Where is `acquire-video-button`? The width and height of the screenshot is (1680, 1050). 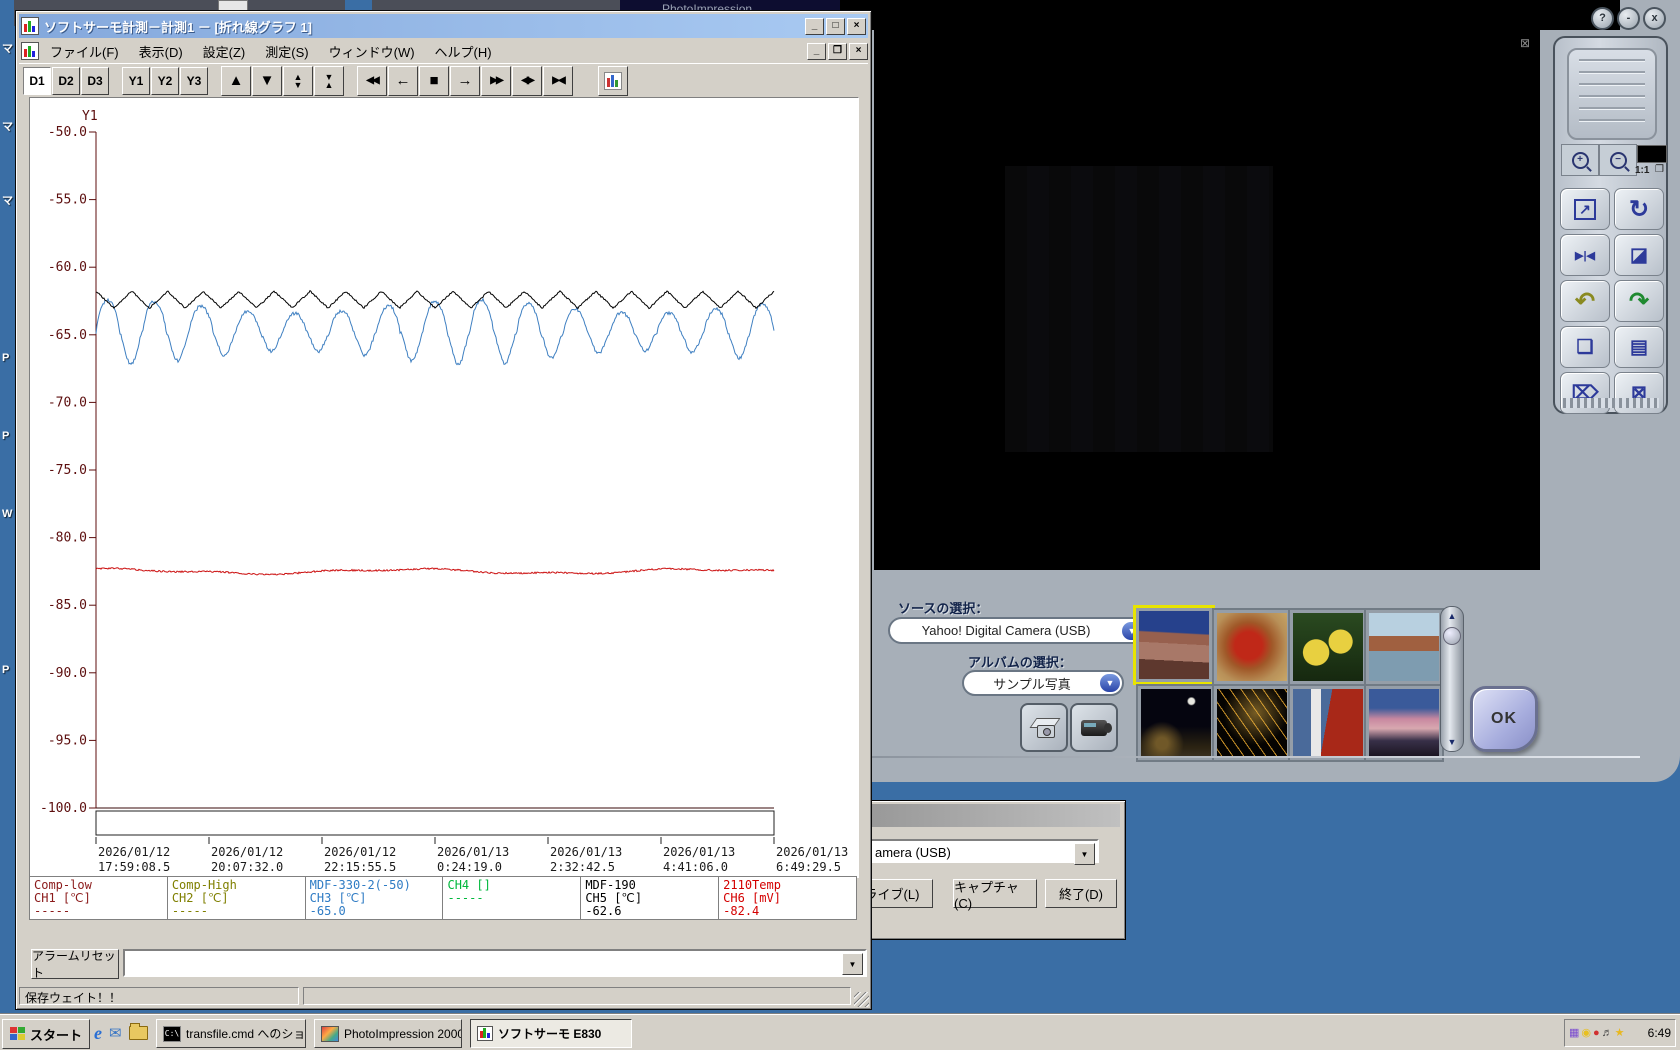 acquire-video-button is located at coordinates (1094, 727).